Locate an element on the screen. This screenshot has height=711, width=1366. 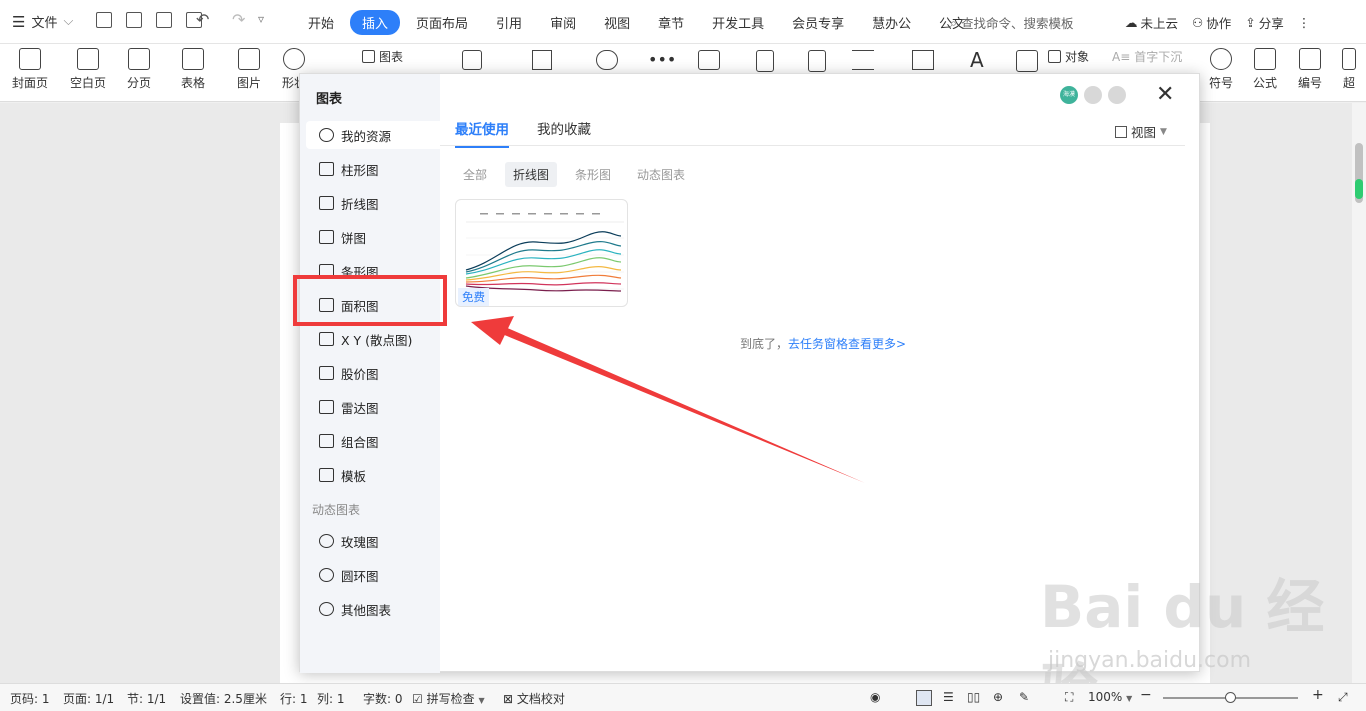
table-button: 表格 is located at coordinates (193, 69).